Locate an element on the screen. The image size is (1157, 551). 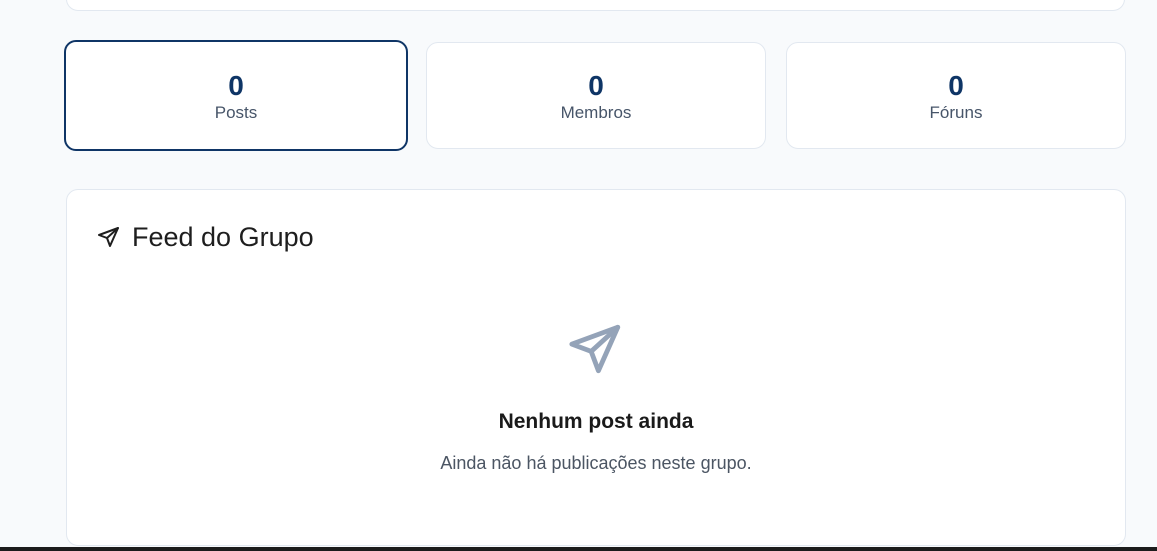
stat-card-posts: 0 Posts is located at coordinates (236, 95).